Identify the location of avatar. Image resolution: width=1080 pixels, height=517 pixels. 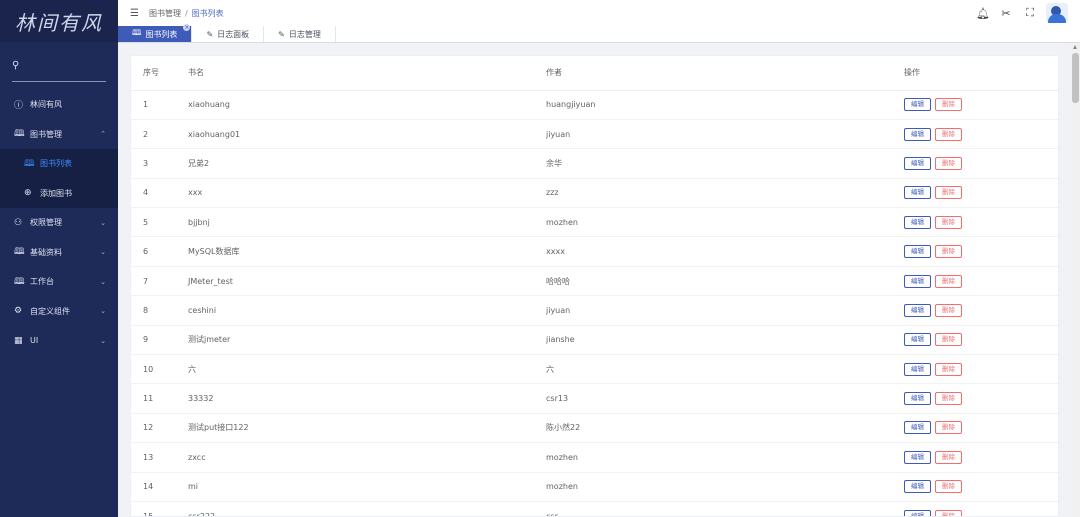
(1057, 13).